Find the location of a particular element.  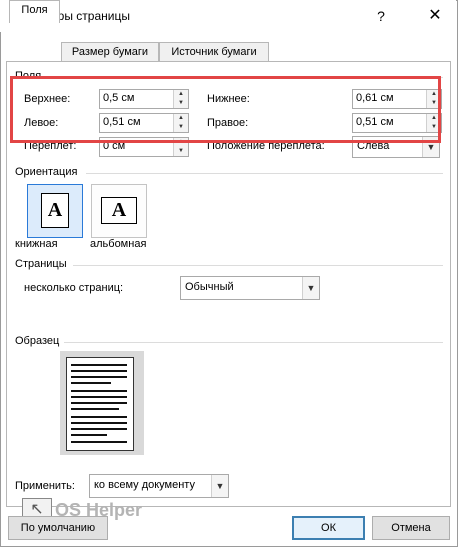

preview-page is located at coordinates (100, 404).